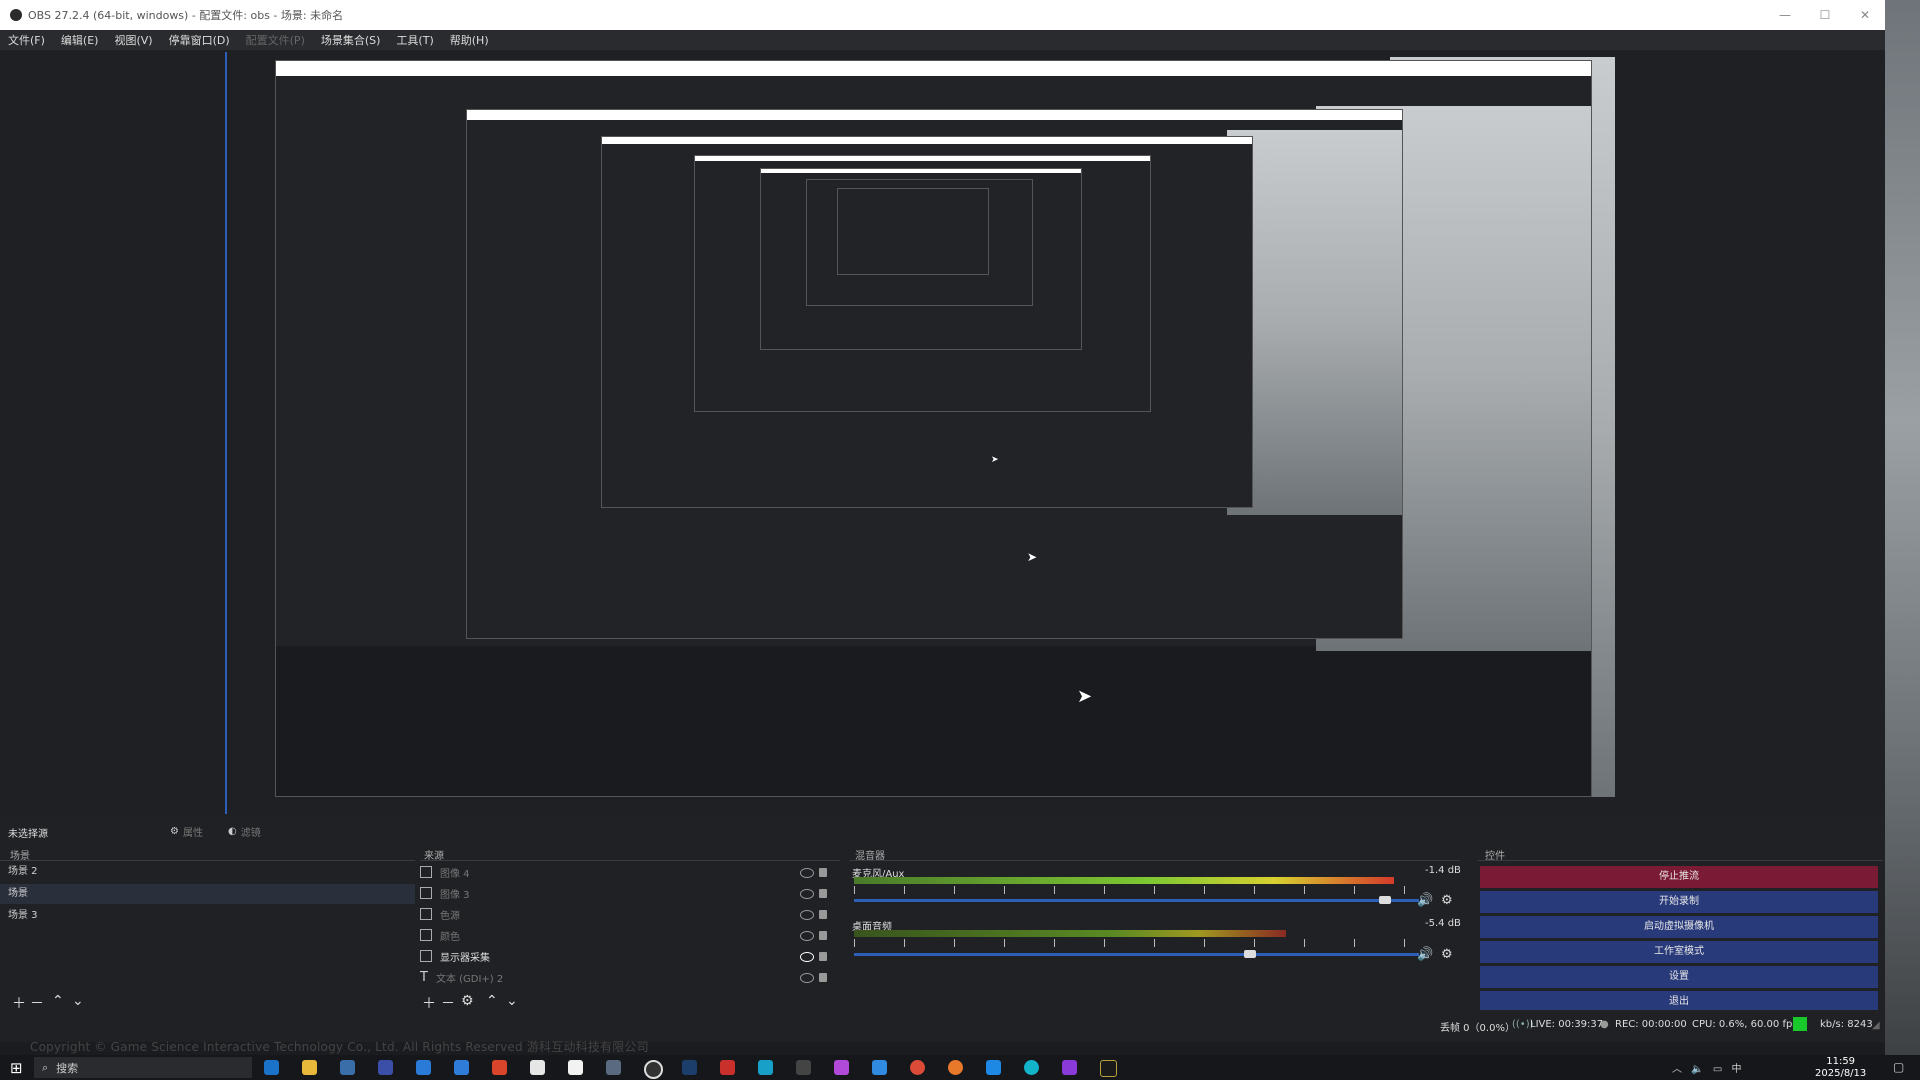  I want to click on move-source-down-button: ⌄, so click(512, 1001).